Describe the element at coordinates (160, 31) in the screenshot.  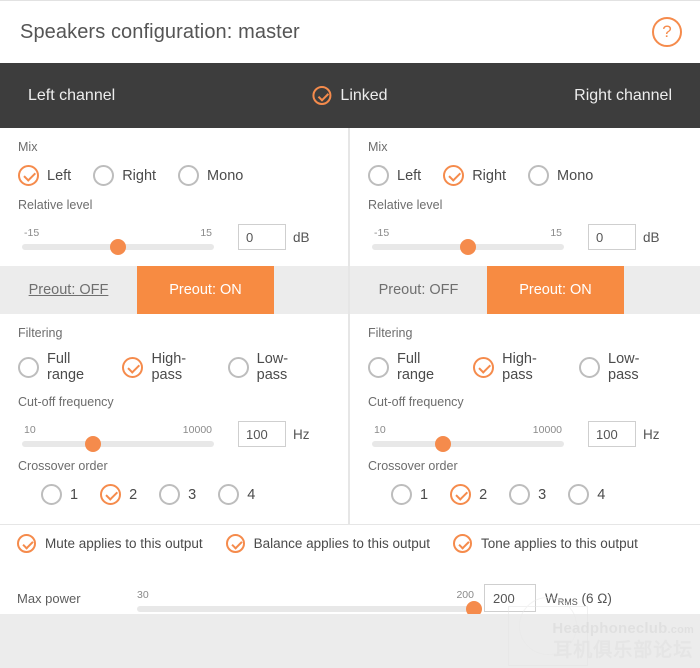
I see `page-title: Speakers configuration: master` at that location.